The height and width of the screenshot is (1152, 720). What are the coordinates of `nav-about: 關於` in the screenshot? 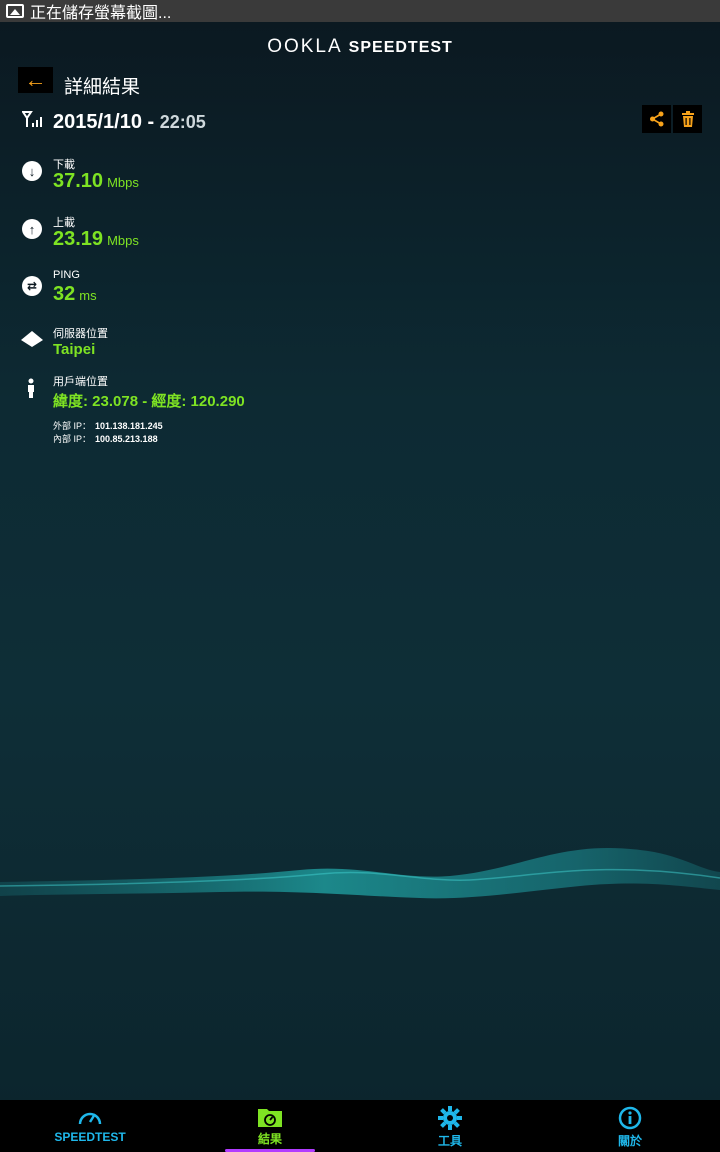 It's located at (630, 1126).